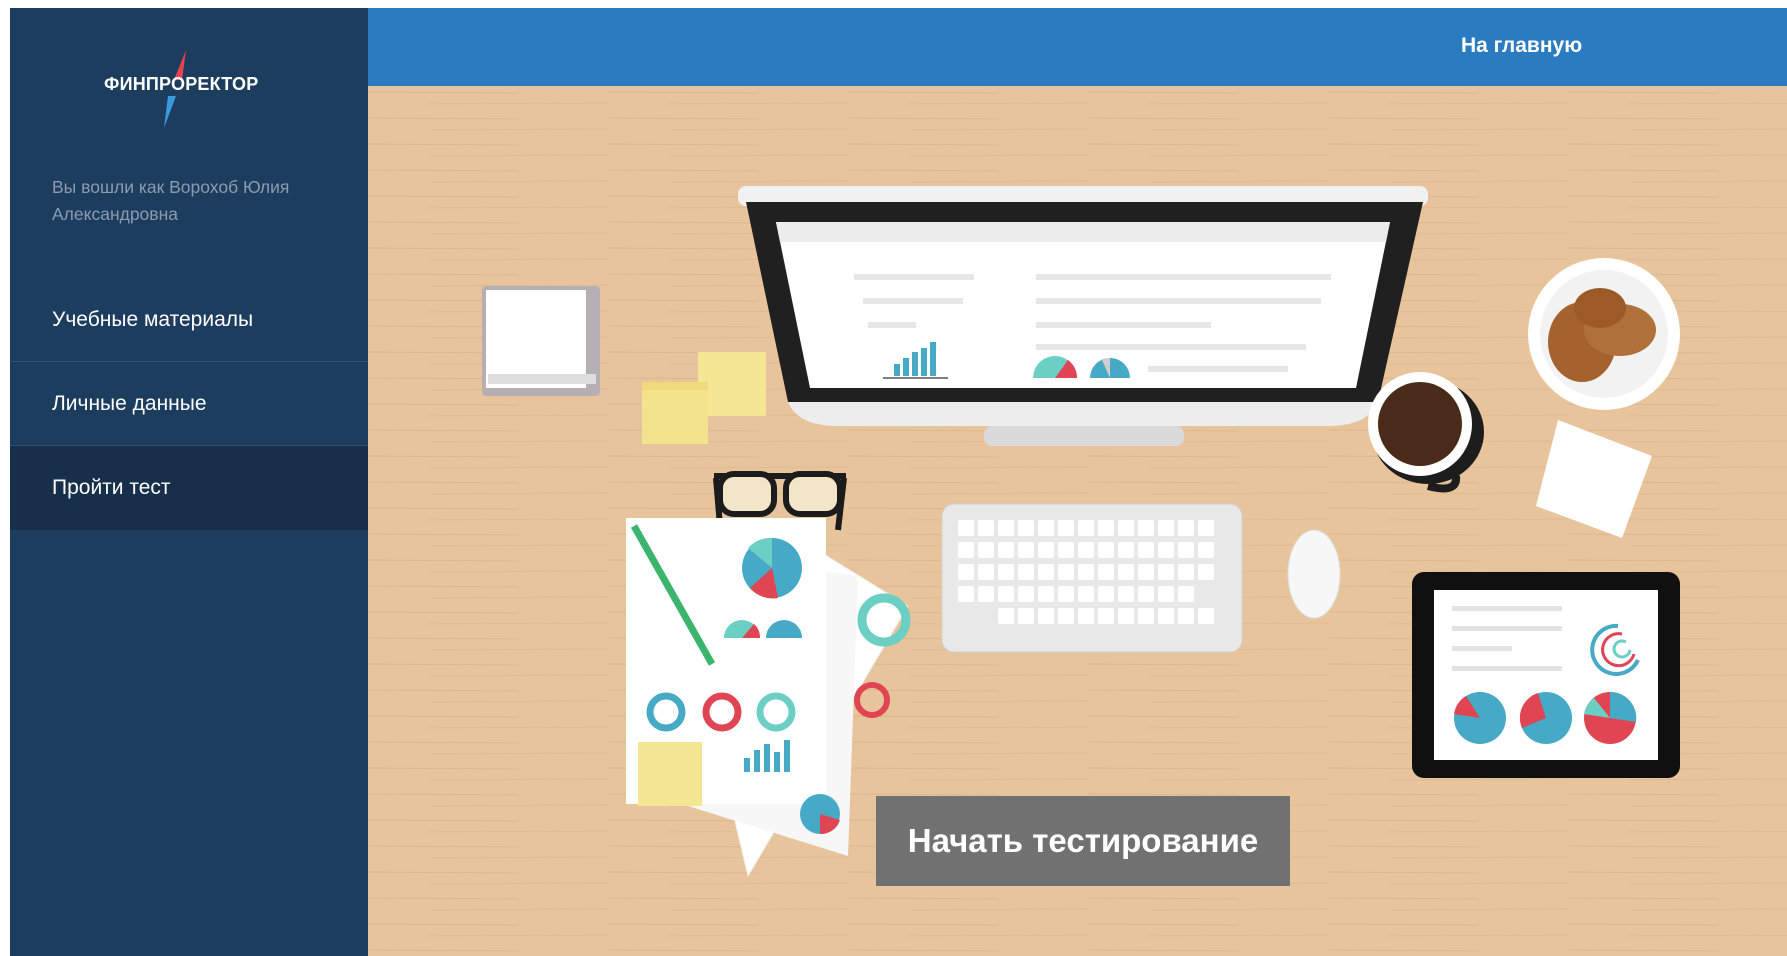 The height and width of the screenshot is (956, 1787). What do you see at coordinates (1077, 47) in the screenshot?
I see `top-header: На главную` at bounding box center [1077, 47].